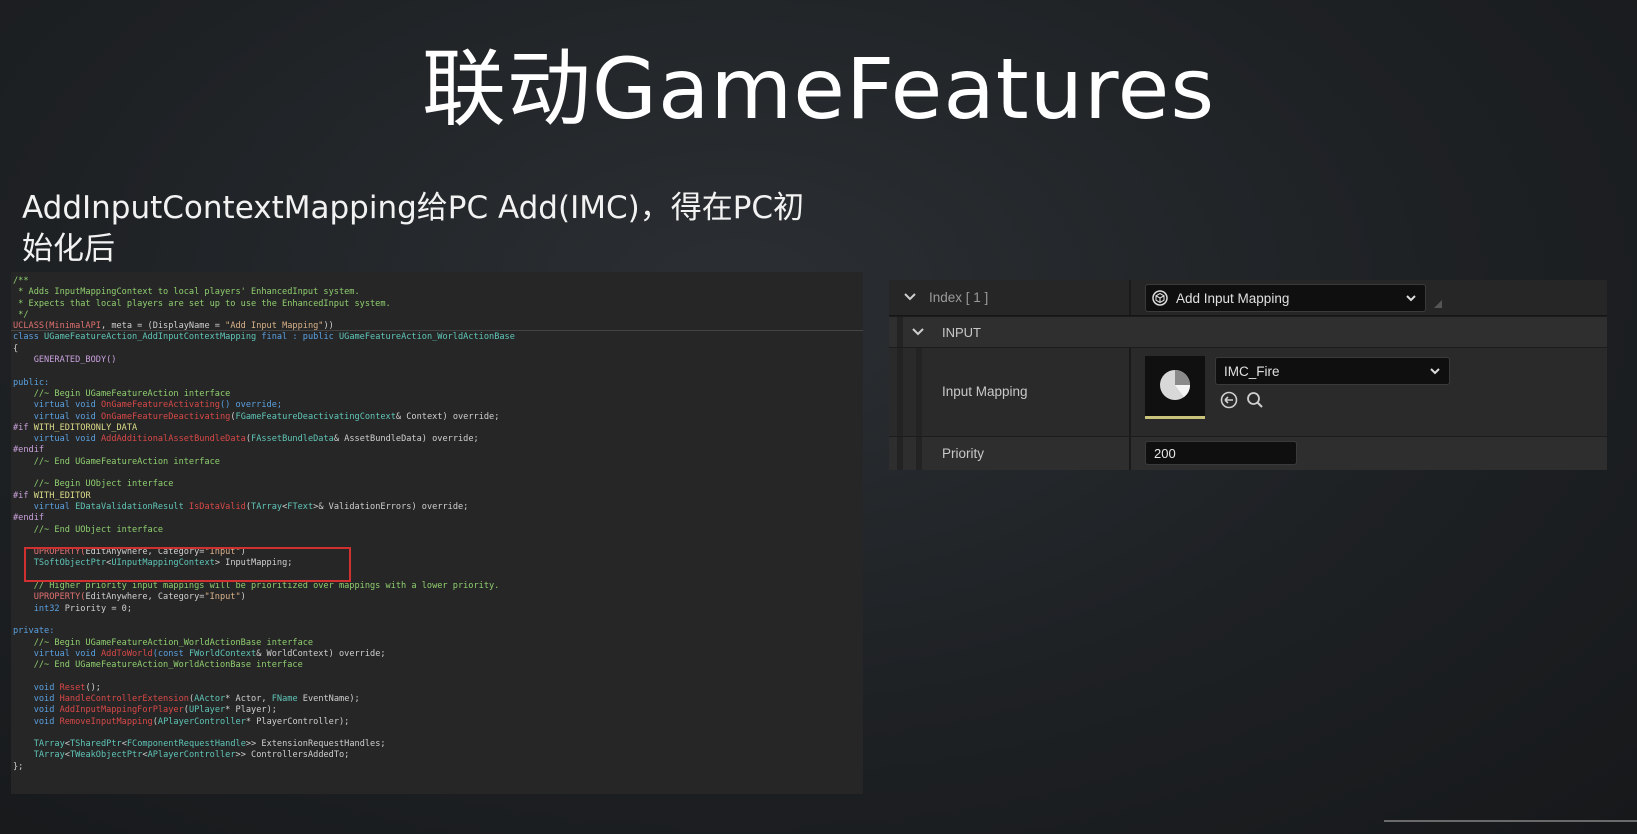 The width and height of the screenshot is (1637, 834). What do you see at coordinates (1332, 371) in the screenshot?
I see `input-mapping-dropdown: IMC_Fire` at bounding box center [1332, 371].